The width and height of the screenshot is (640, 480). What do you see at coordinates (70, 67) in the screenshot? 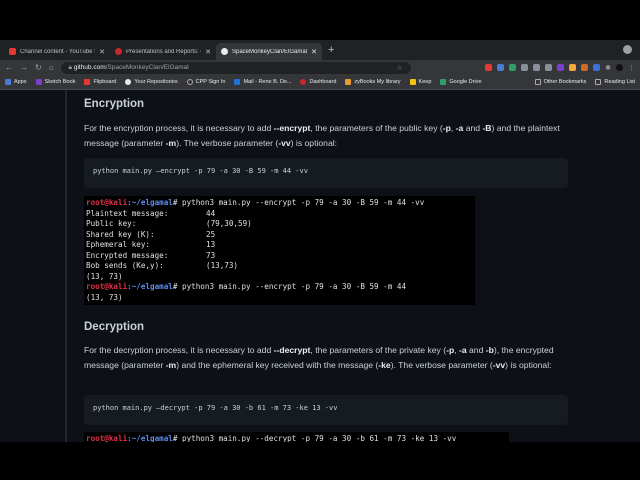
I see `lock-icon: 🔒︎` at bounding box center [70, 67].